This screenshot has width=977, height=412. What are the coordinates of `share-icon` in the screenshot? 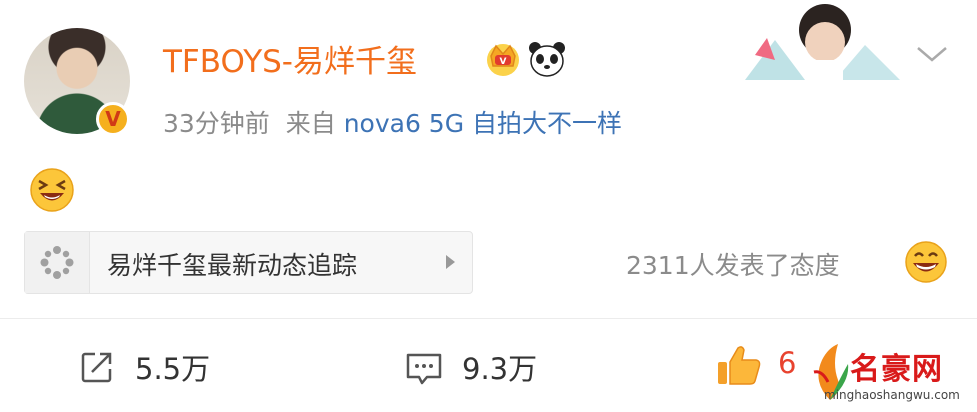 It's located at (97, 367).